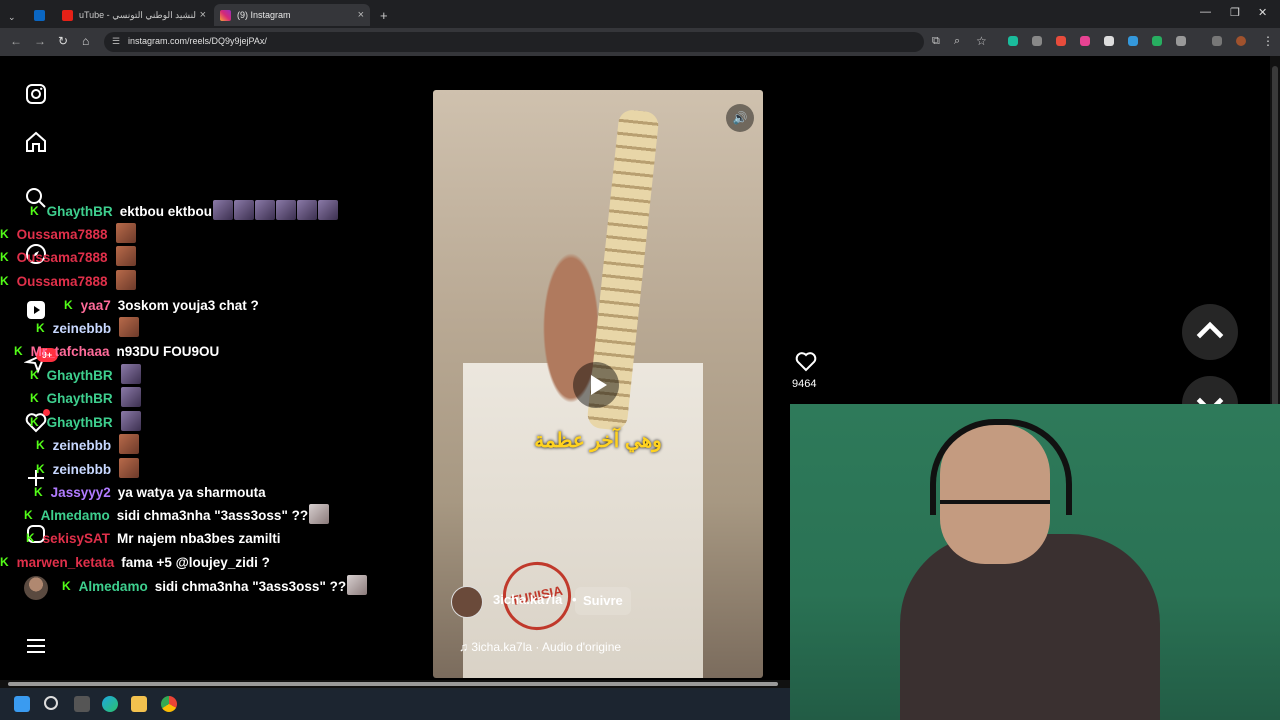  Describe the element at coordinates (36, 588) in the screenshot. I see `profile-icon` at that location.